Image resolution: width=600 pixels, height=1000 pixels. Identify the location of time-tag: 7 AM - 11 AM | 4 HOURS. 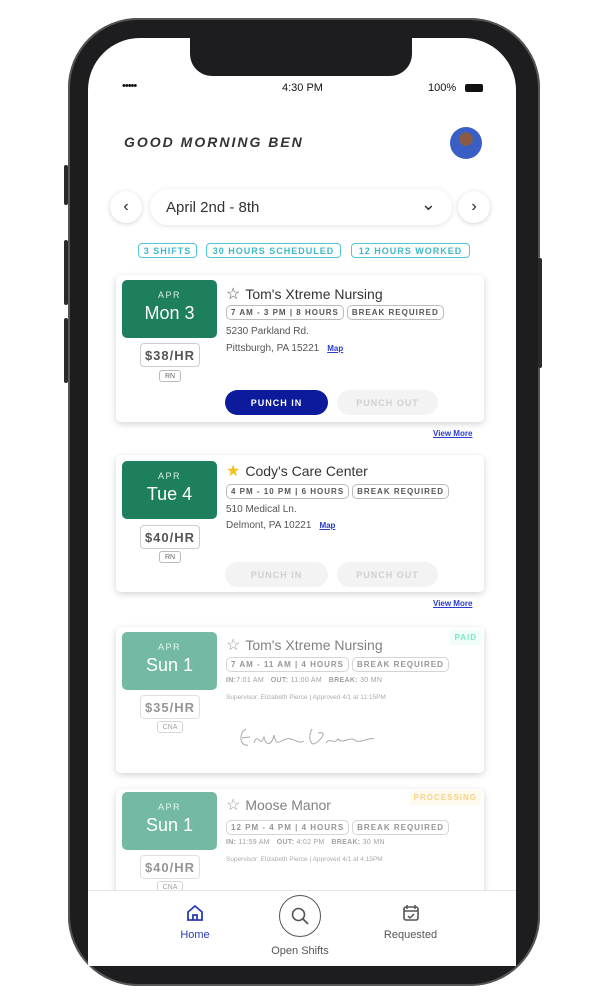
(287, 664).